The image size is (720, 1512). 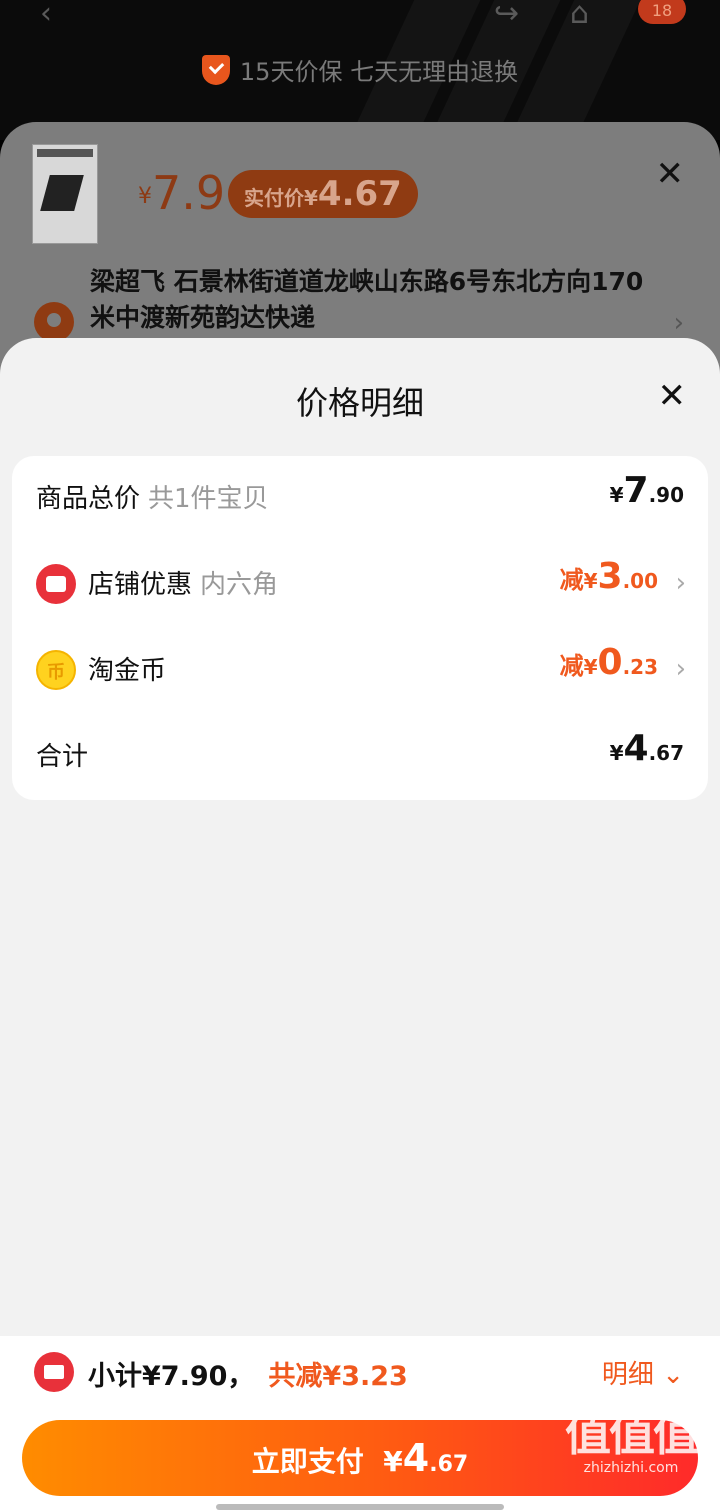 I want to click on shipping-address: 梁超飞 石景林街道道龙峡山东路6号东北方向170米中渡新苑韵达快递, so click(x=375, y=300).